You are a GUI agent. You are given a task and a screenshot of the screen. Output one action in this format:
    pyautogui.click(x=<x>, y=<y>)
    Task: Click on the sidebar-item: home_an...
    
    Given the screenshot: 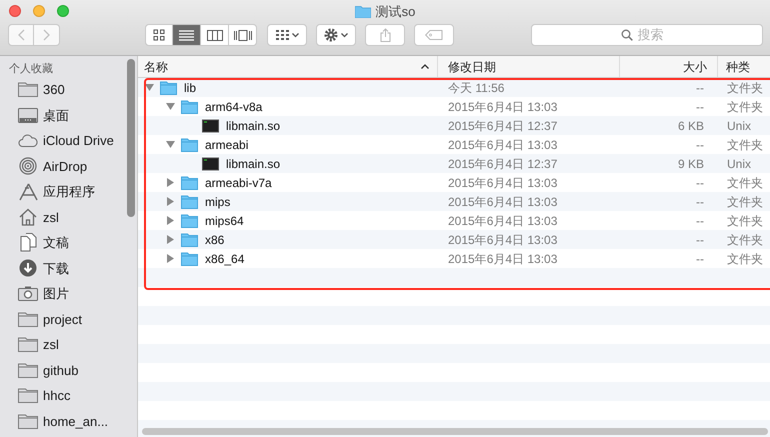 What is the action you would take?
    pyautogui.click(x=75, y=421)
    